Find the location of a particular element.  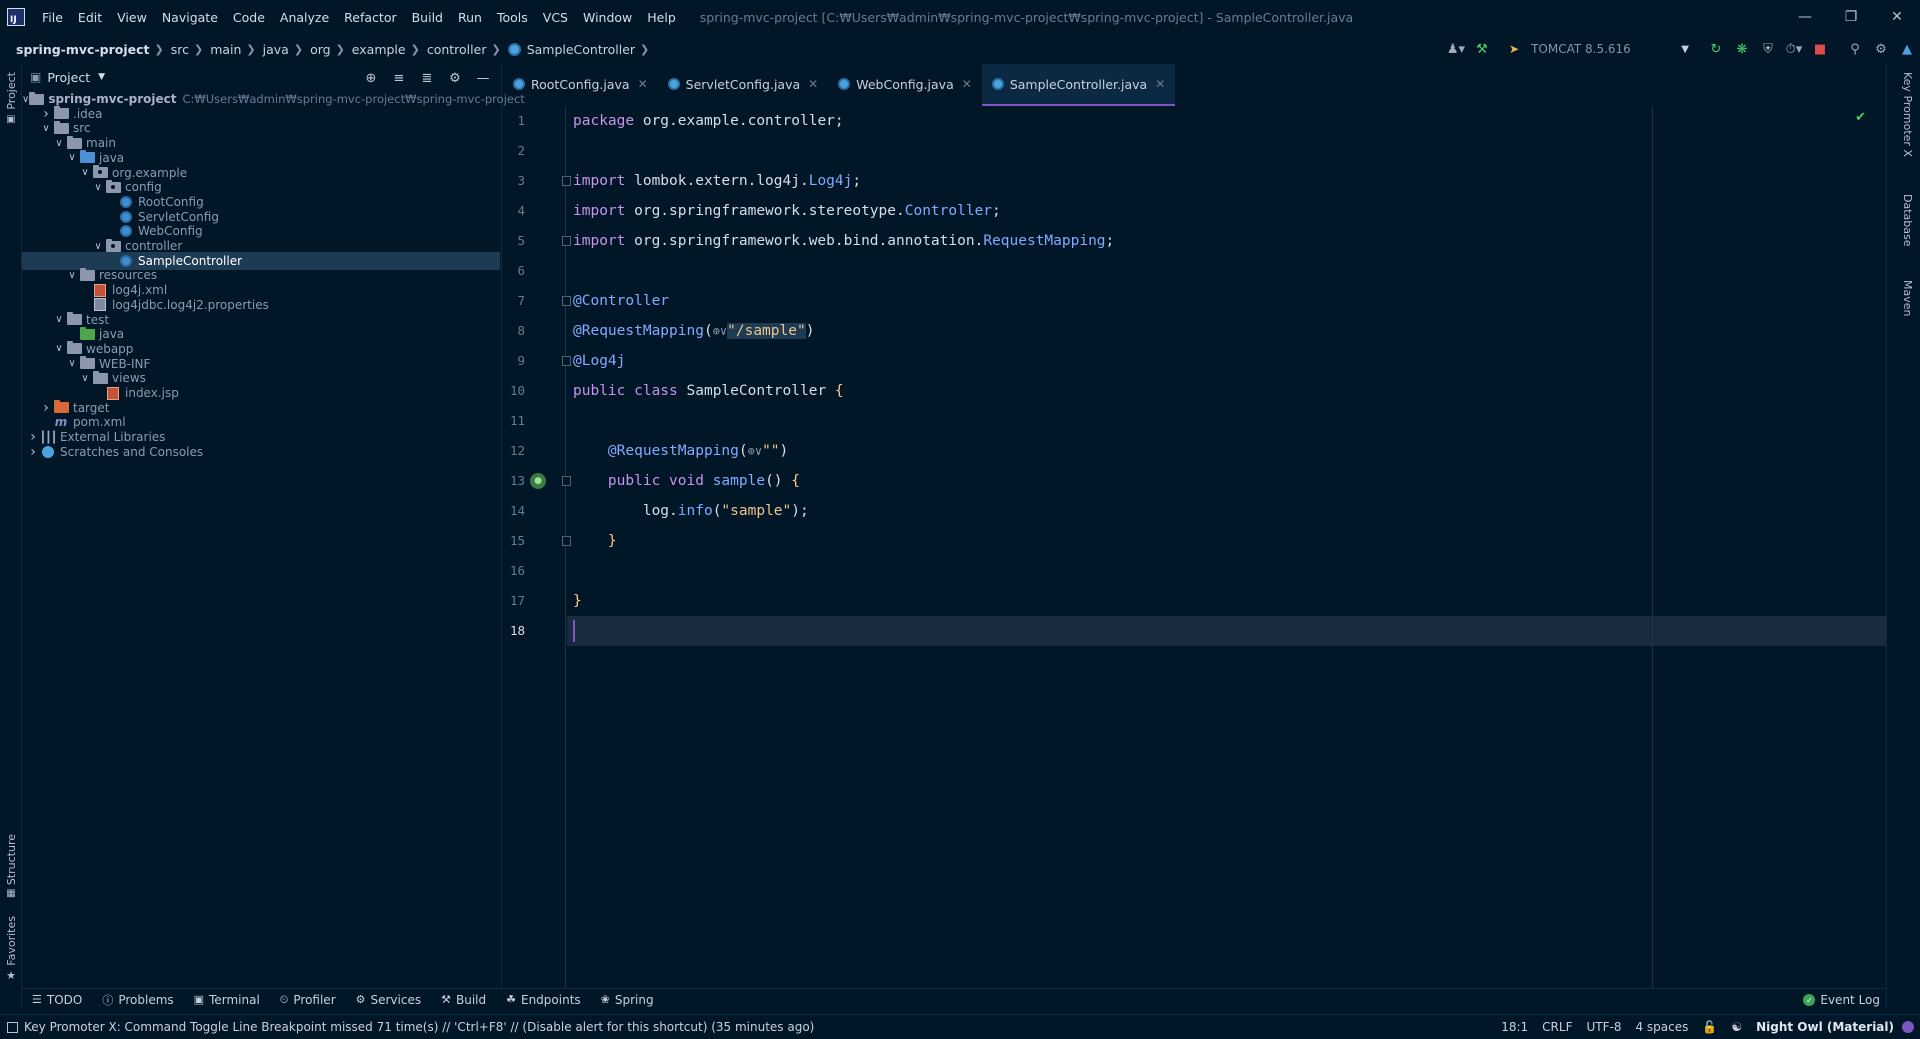

editor-tab: RootConfig.java ✕ is located at coordinates (580, 85).